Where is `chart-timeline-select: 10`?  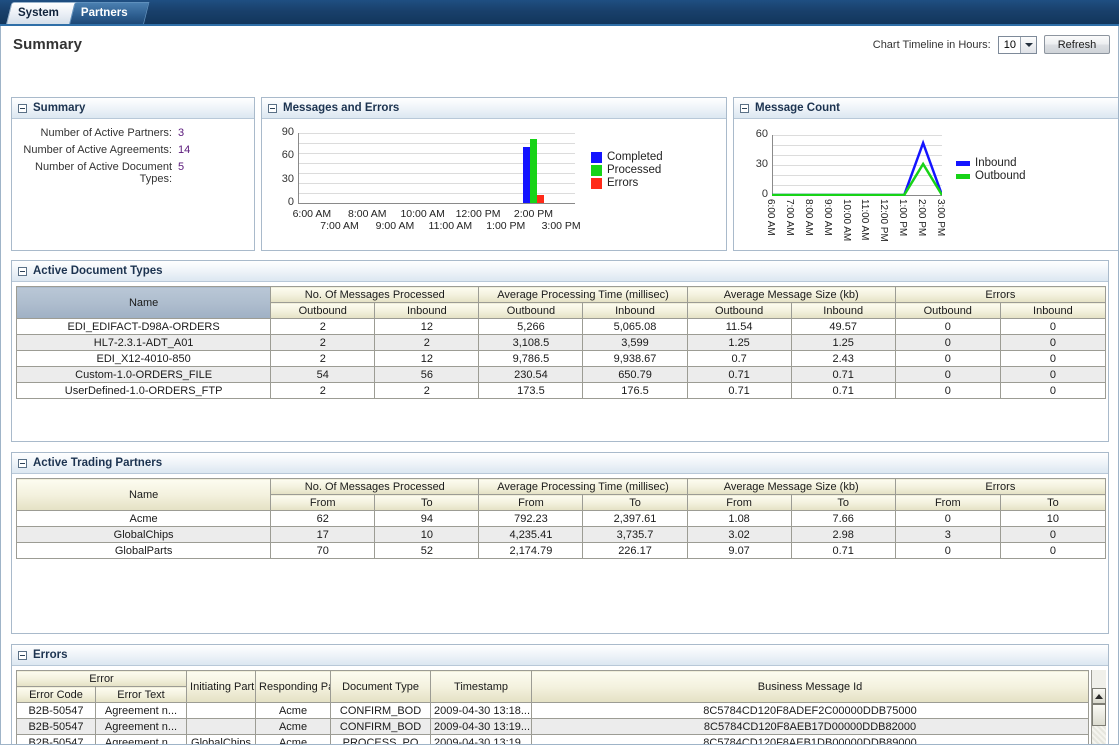 chart-timeline-select: 10 is located at coordinates (1017, 44).